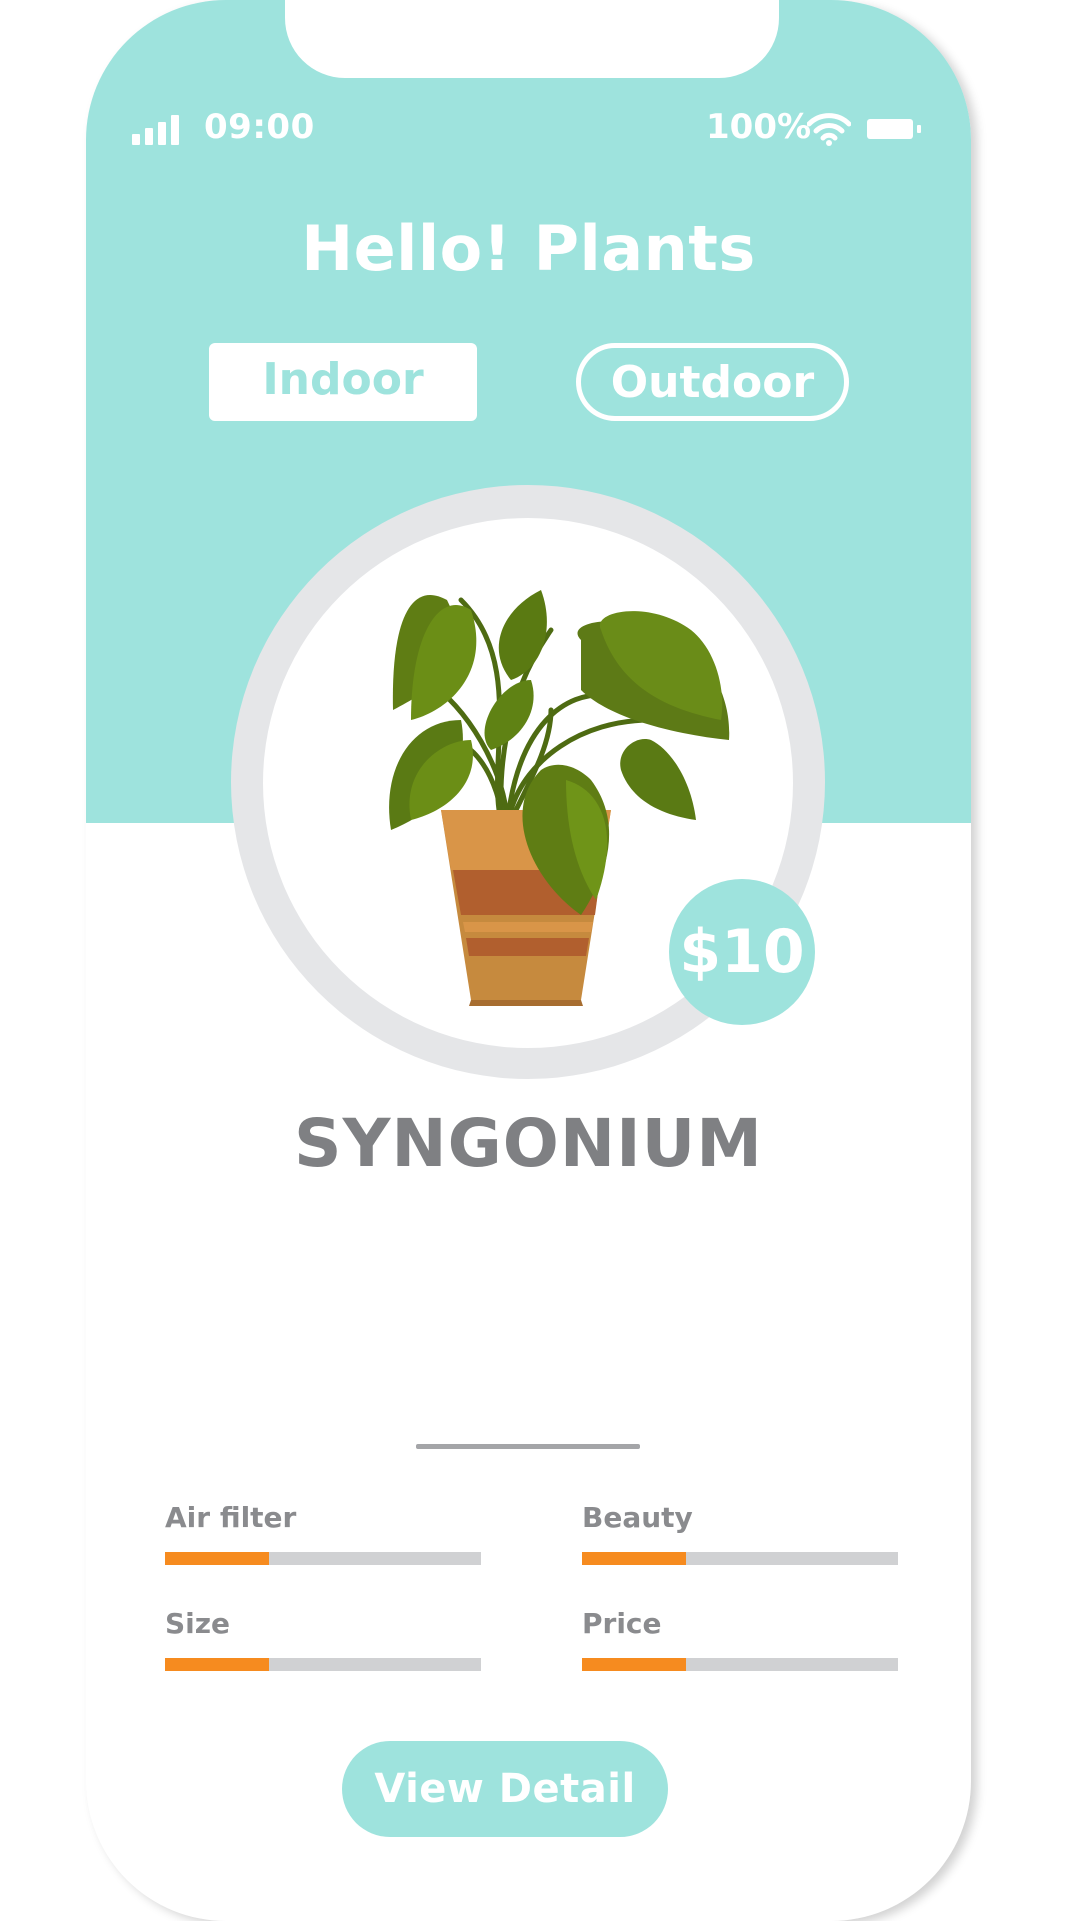 This screenshot has height=1921, width=1081. Describe the element at coordinates (231, 1517) in the screenshot. I see `stat-label: Air filter` at that location.